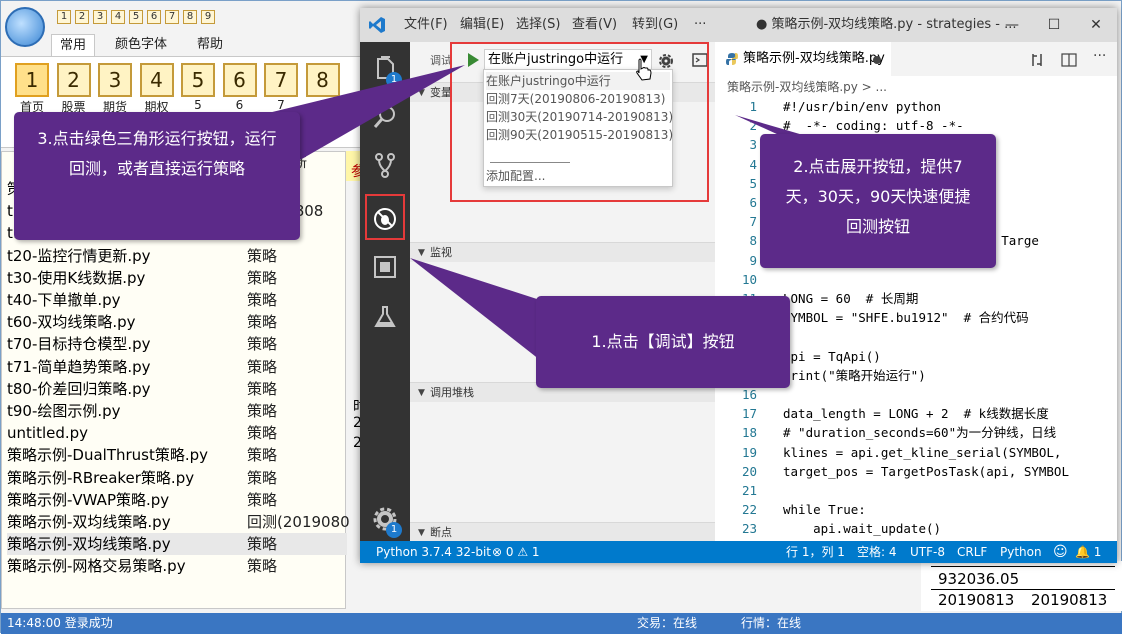  I want to click on callout-step1: 1.点击【调试】按钮, so click(663, 342).